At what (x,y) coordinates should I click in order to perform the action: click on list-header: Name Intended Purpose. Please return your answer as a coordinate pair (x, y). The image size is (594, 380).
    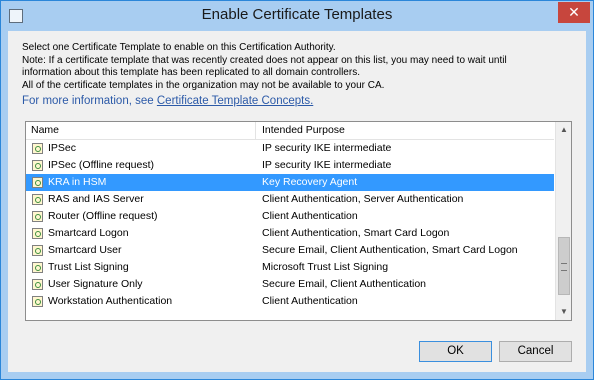
    Looking at the image, I should click on (290, 131).